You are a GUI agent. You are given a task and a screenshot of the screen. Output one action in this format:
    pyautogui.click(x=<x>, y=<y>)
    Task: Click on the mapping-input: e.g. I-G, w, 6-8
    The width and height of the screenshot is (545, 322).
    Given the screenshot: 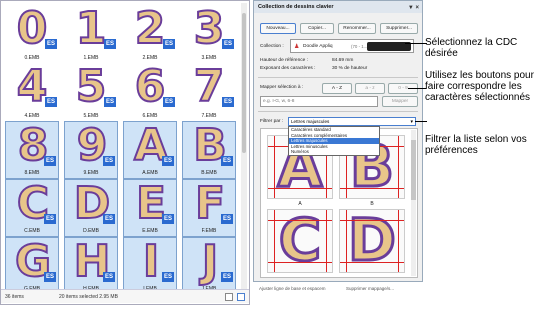 What is the action you would take?
    pyautogui.click(x=319, y=101)
    